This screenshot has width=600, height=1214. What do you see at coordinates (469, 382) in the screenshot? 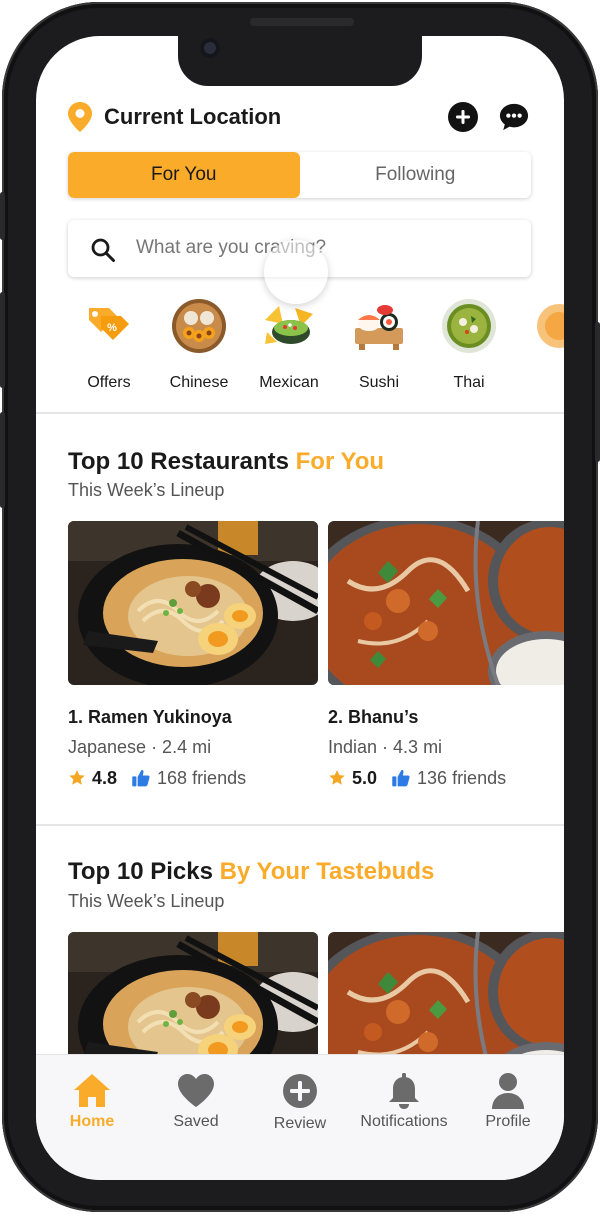
I see `category-label: Thai` at bounding box center [469, 382].